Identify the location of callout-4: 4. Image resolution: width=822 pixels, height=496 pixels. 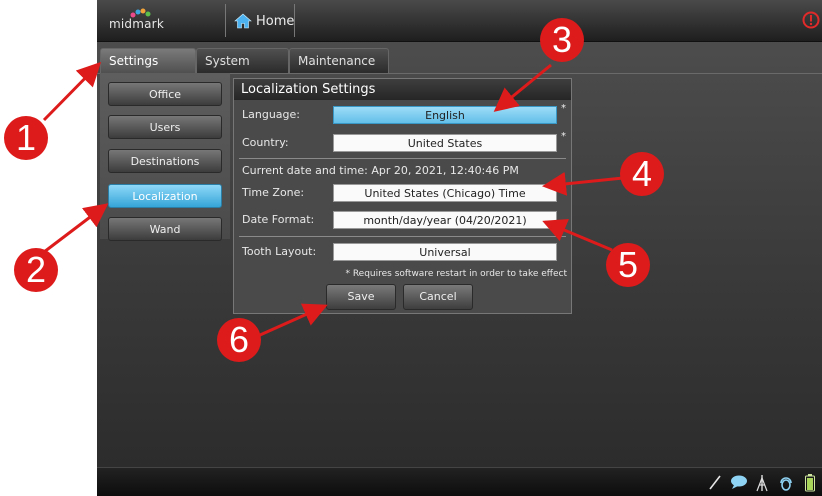
(642, 174).